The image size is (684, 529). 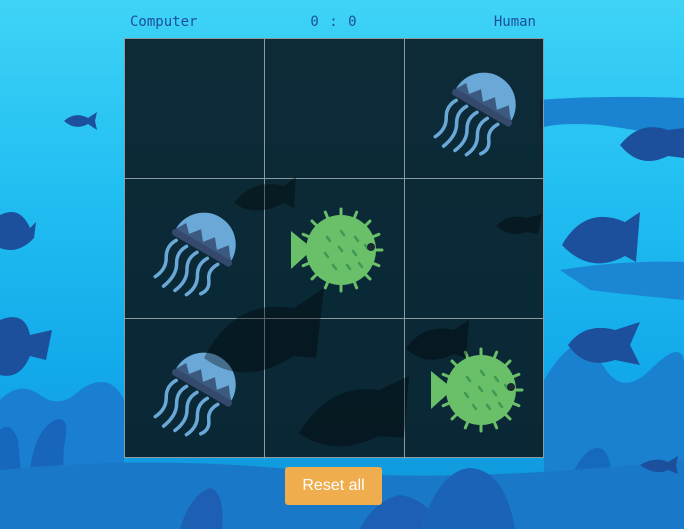 What do you see at coordinates (622, 280) in the screenshot?
I see `reef-ledge` at bounding box center [622, 280].